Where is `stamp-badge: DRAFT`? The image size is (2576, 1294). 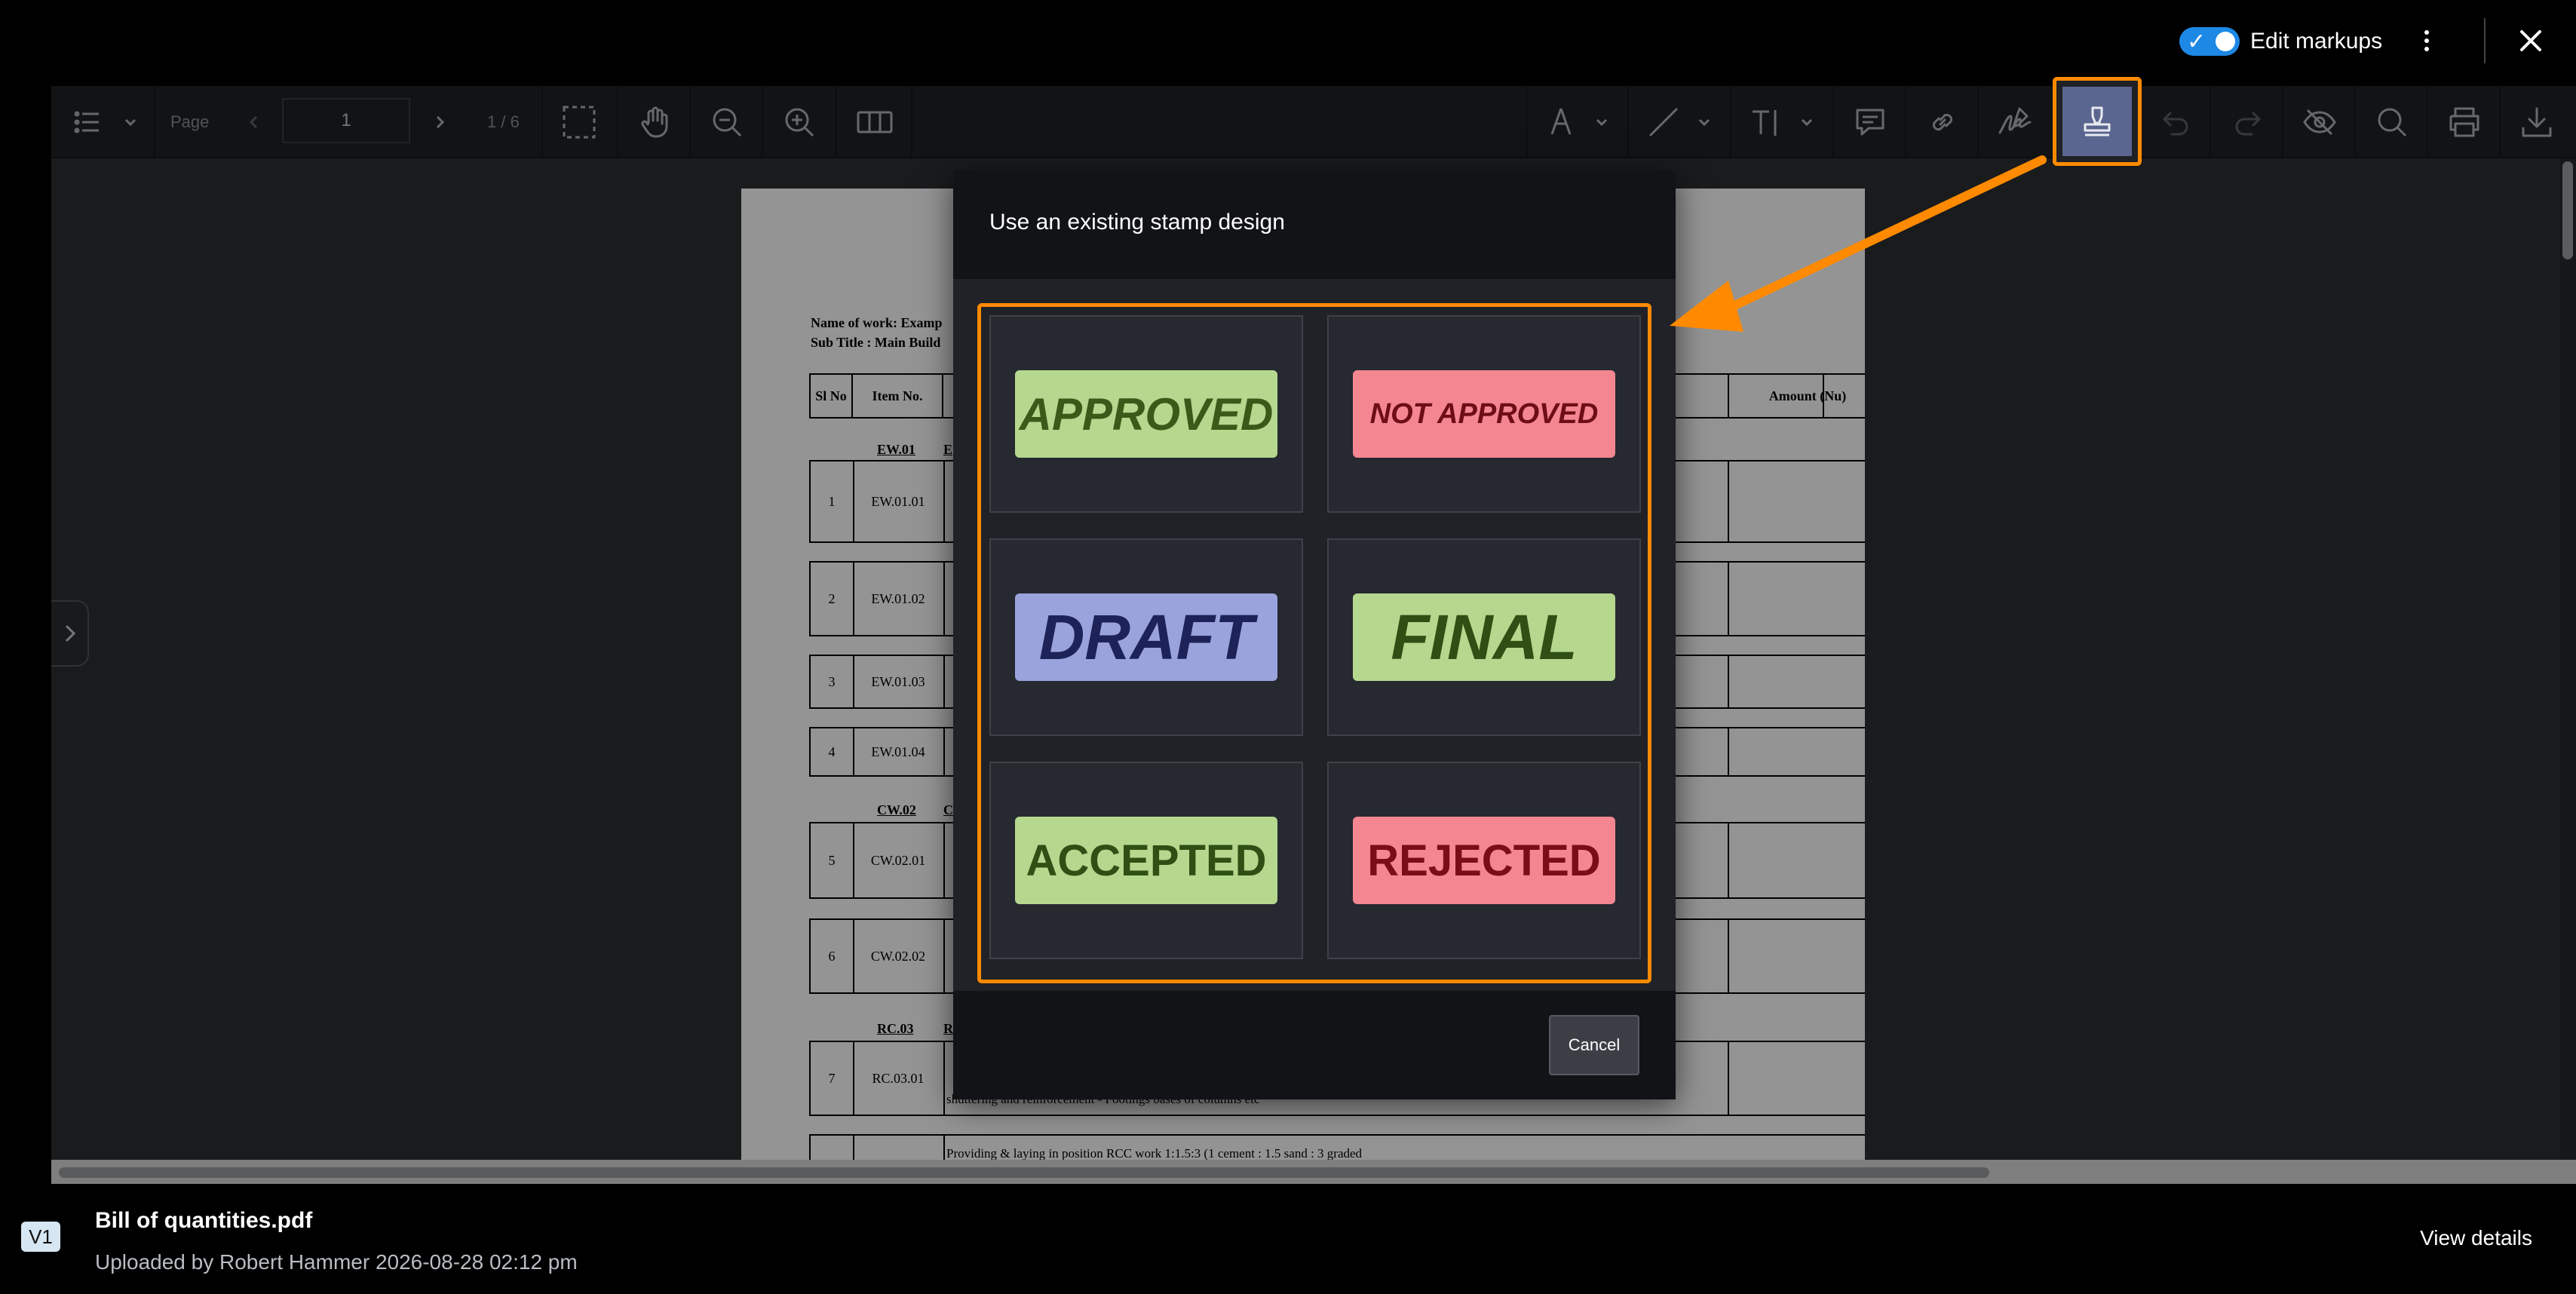 stamp-badge: DRAFT is located at coordinates (1146, 637).